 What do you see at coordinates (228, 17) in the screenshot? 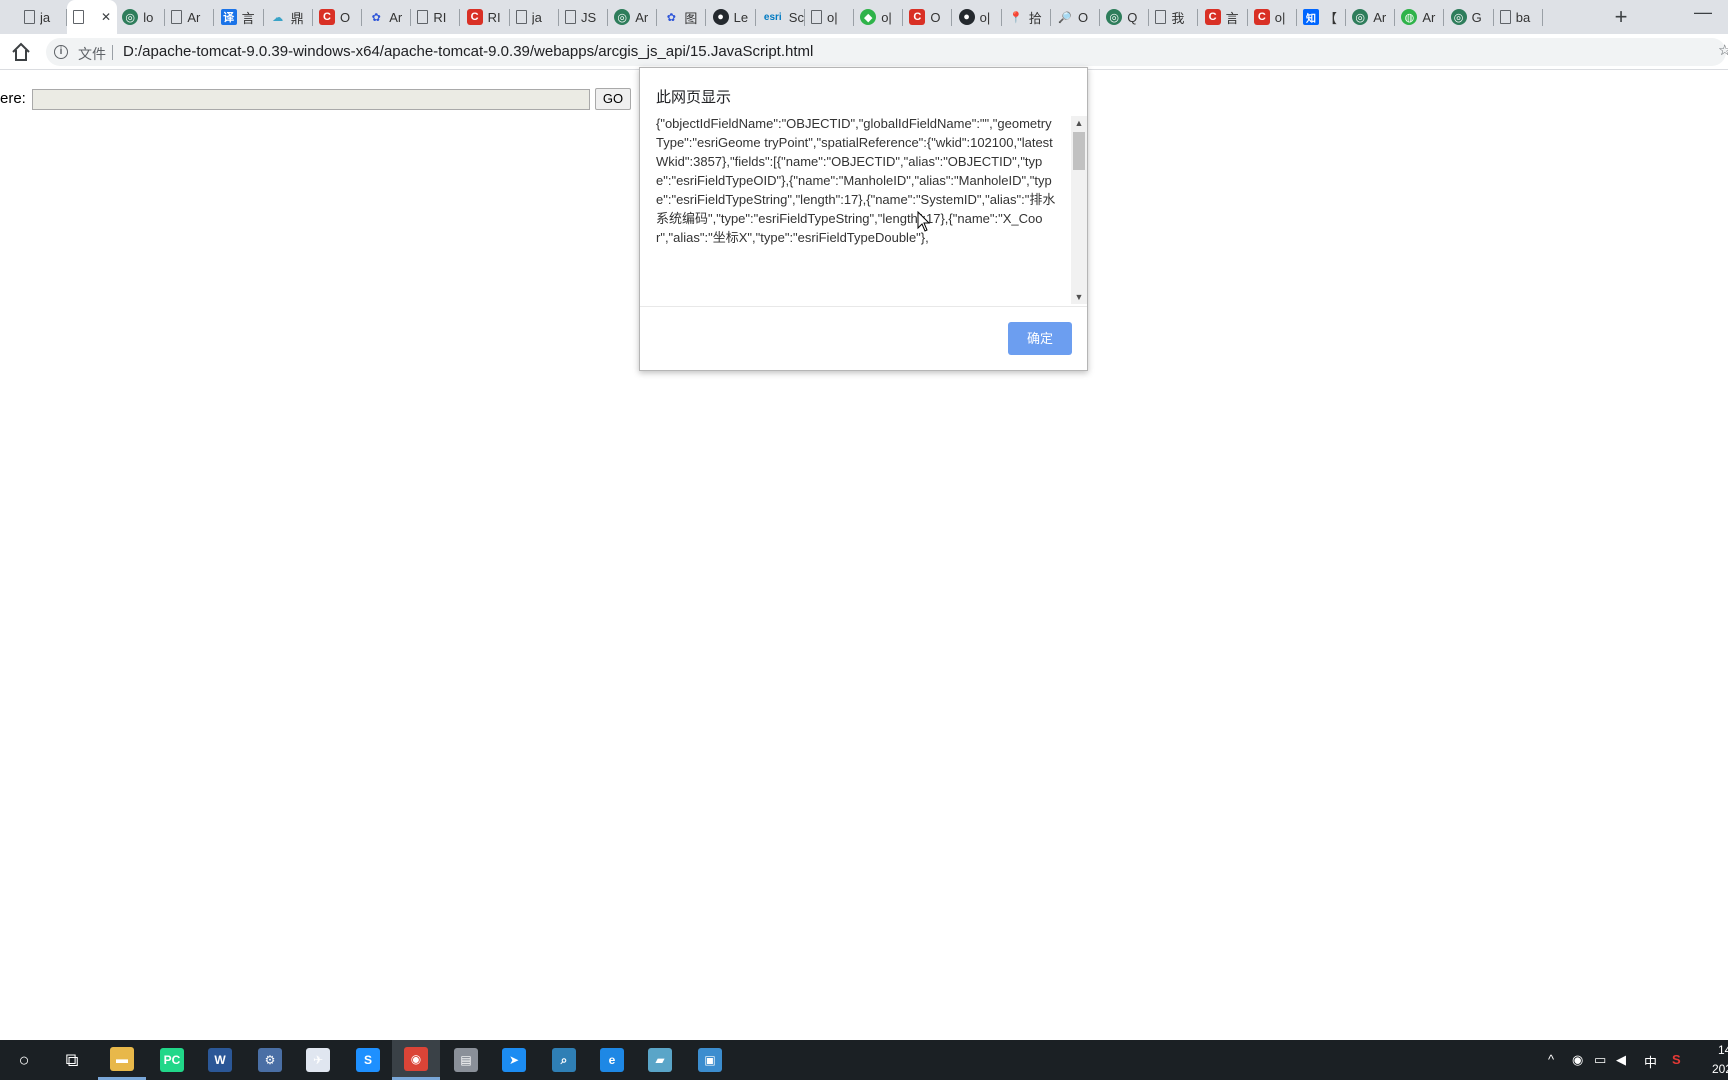
I see `translate-icon: 译` at bounding box center [228, 17].